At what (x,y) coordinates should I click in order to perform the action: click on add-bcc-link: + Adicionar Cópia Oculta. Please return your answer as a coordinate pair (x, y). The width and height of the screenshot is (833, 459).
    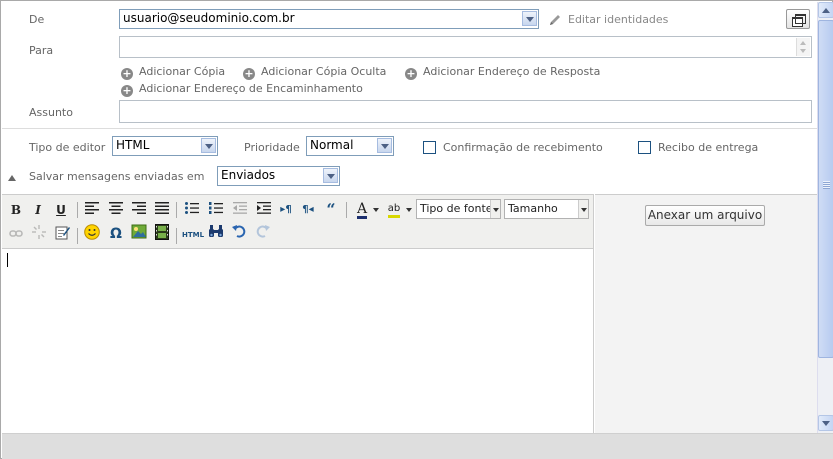
    Looking at the image, I should click on (314, 72).